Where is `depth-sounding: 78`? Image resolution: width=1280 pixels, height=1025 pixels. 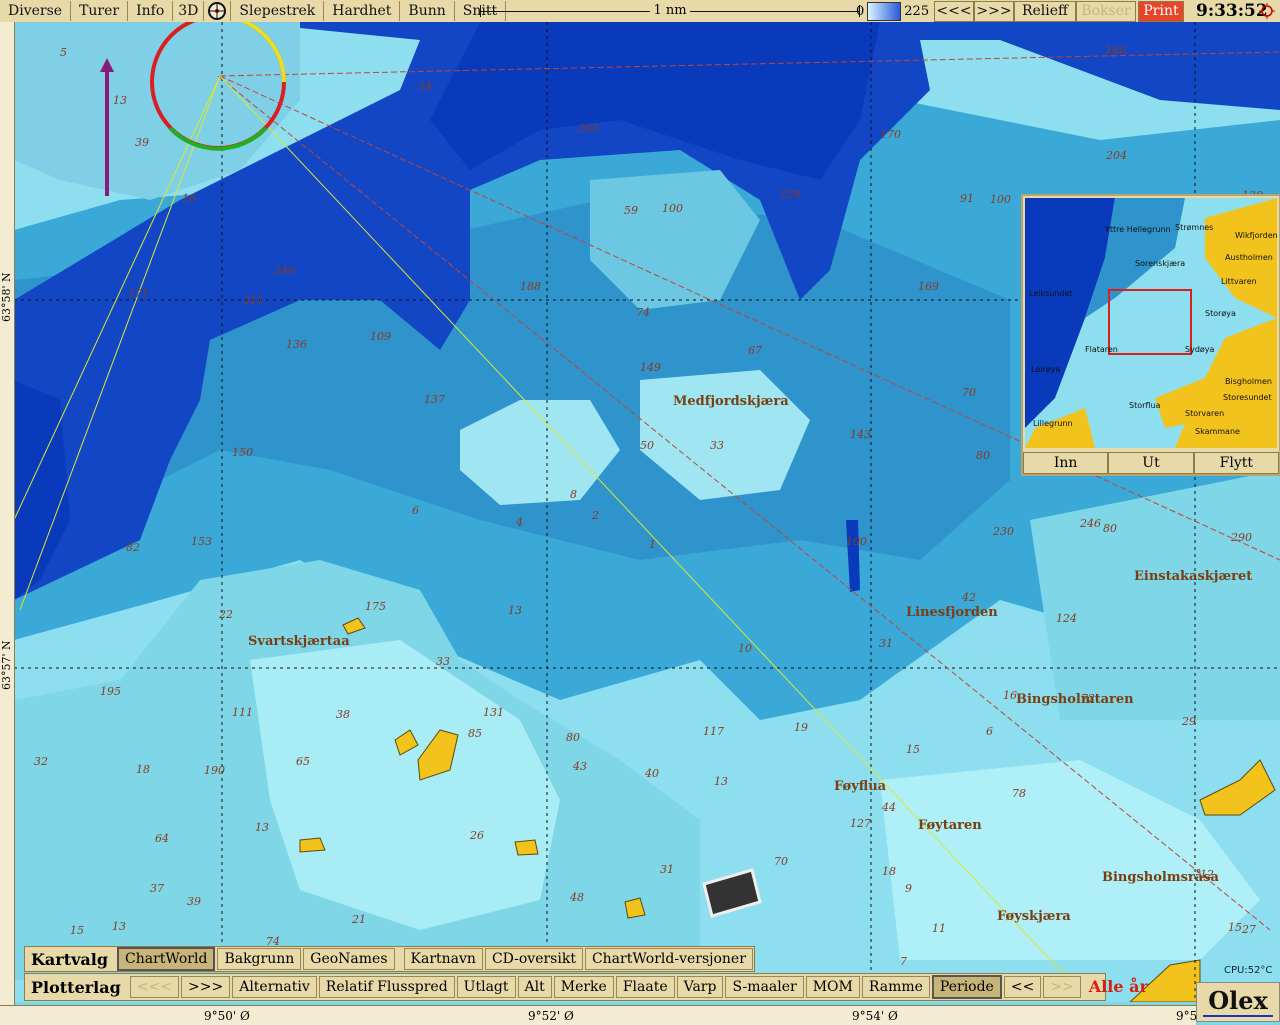 depth-sounding: 78 is located at coordinates (1019, 793).